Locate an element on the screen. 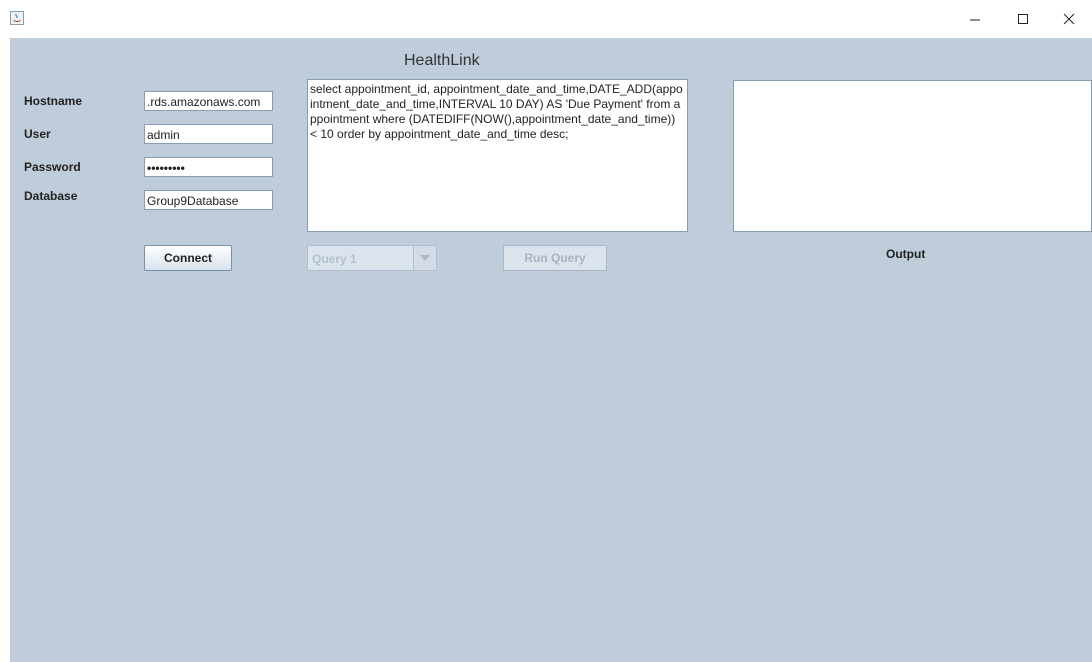  password-field: ••••••••• is located at coordinates (208, 167).